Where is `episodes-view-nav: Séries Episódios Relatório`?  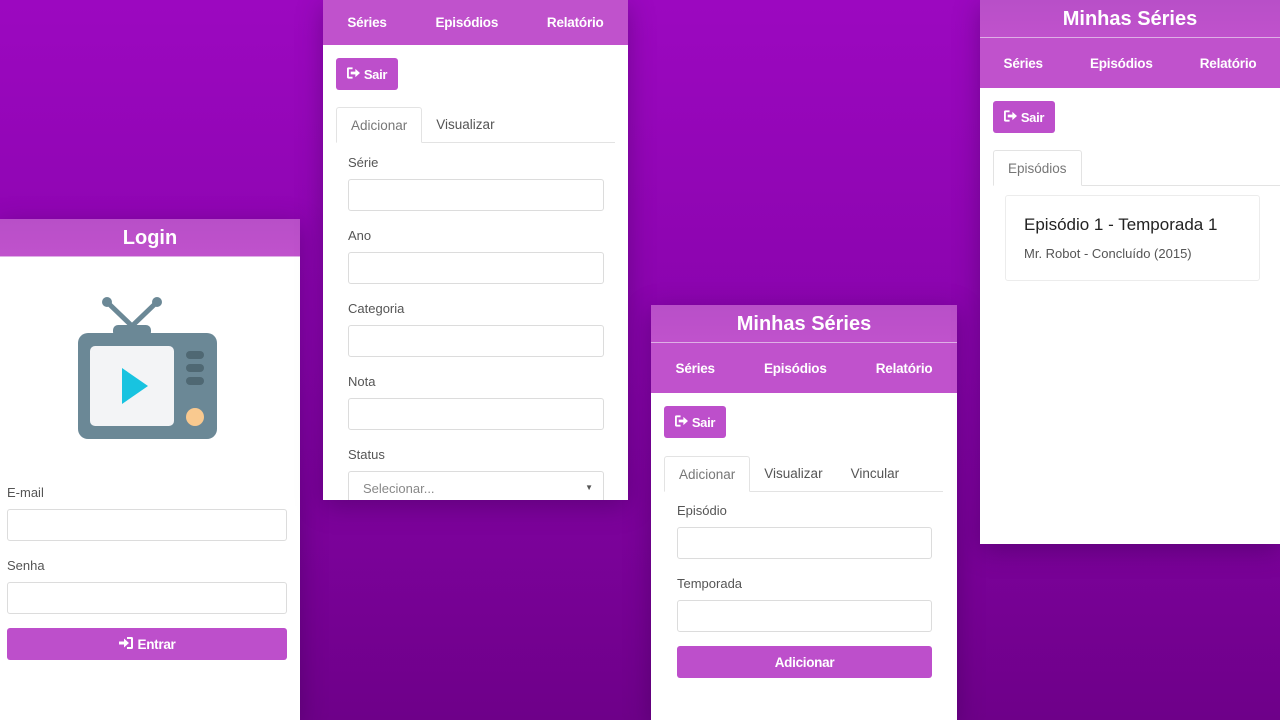 episodes-view-nav: Séries Episódios Relatório is located at coordinates (1130, 63).